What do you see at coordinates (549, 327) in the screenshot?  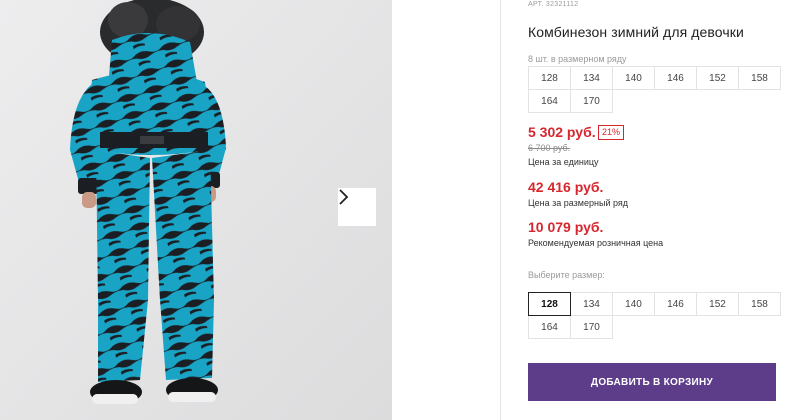 I see `size-option: 164` at bounding box center [549, 327].